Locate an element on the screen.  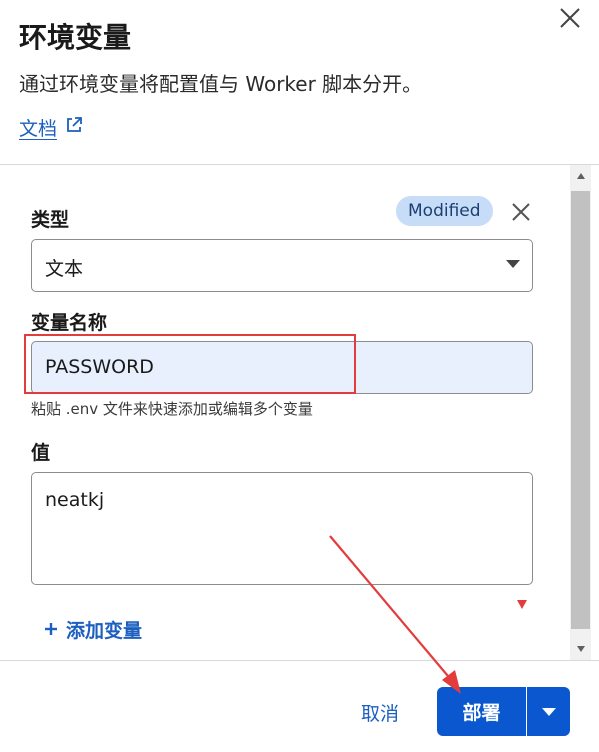
panel-title: 环境变量 is located at coordinates (75, 37).